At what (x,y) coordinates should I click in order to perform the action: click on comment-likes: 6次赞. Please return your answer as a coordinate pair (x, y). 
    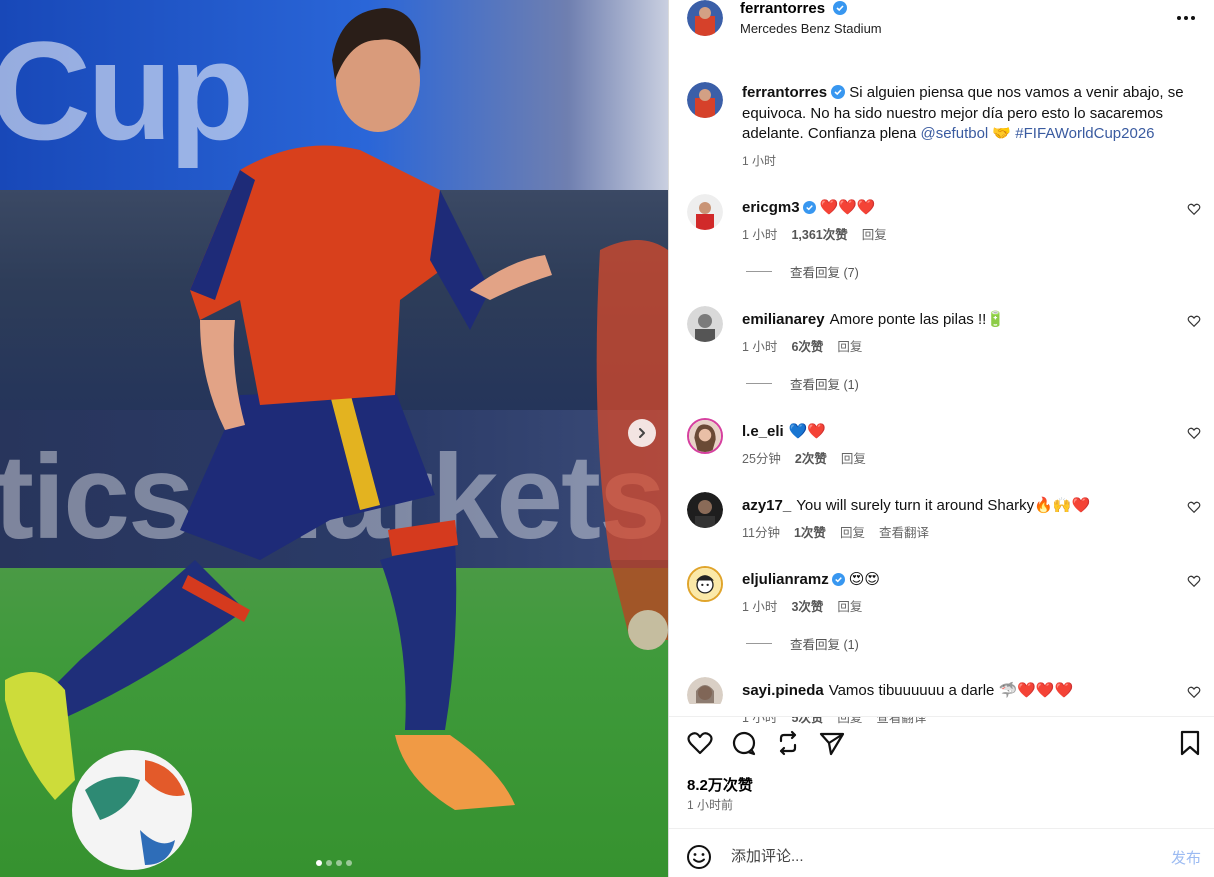
    Looking at the image, I should click on (807, 345).